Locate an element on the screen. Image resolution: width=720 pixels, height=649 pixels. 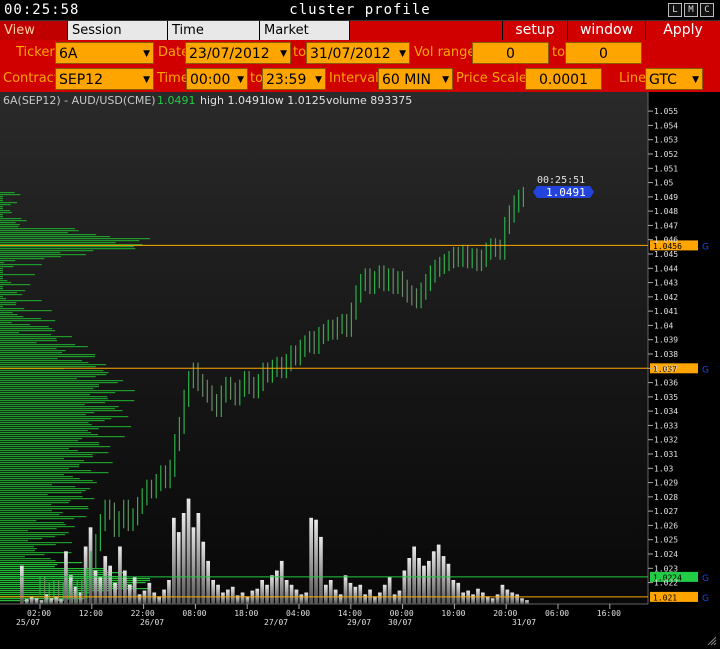
ticker-select: 6A ▼ is located at coordinates (104, 53).